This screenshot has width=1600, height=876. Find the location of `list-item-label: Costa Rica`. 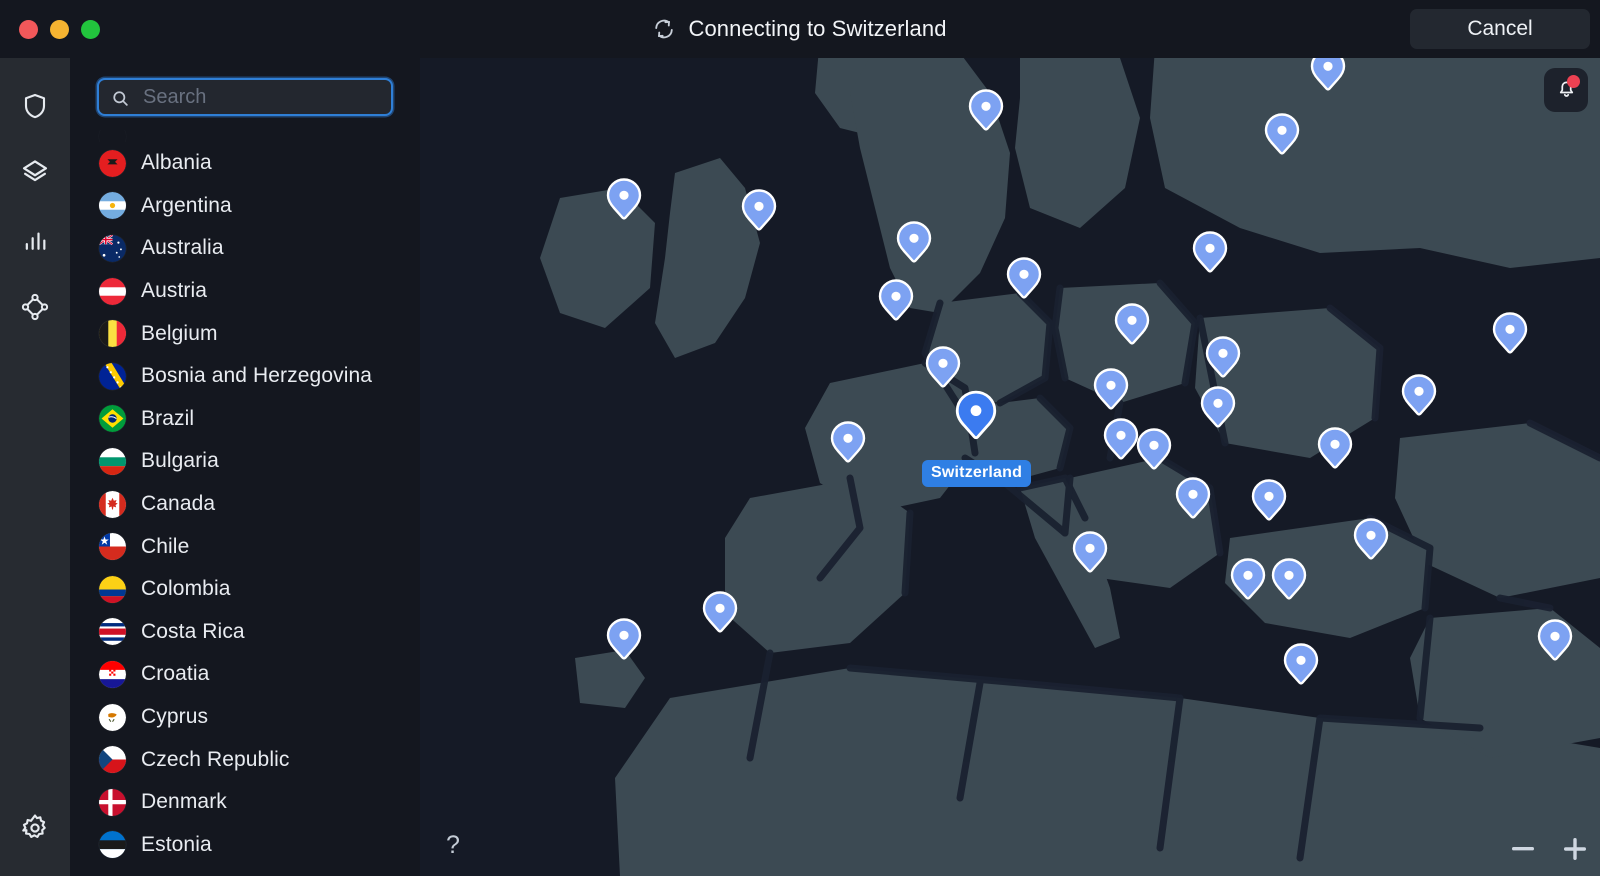

list-item-label: Costa Rica is located at coordinates (193, 631).